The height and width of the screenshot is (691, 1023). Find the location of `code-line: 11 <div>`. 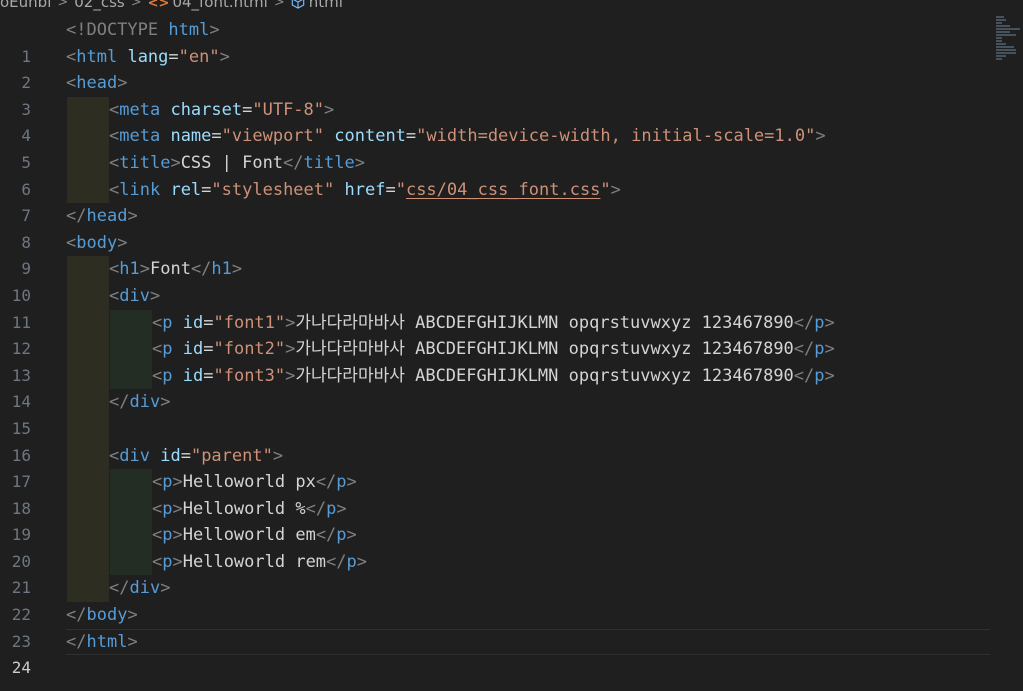

code-line: 11 <div> is located at coordinates (511, 307).